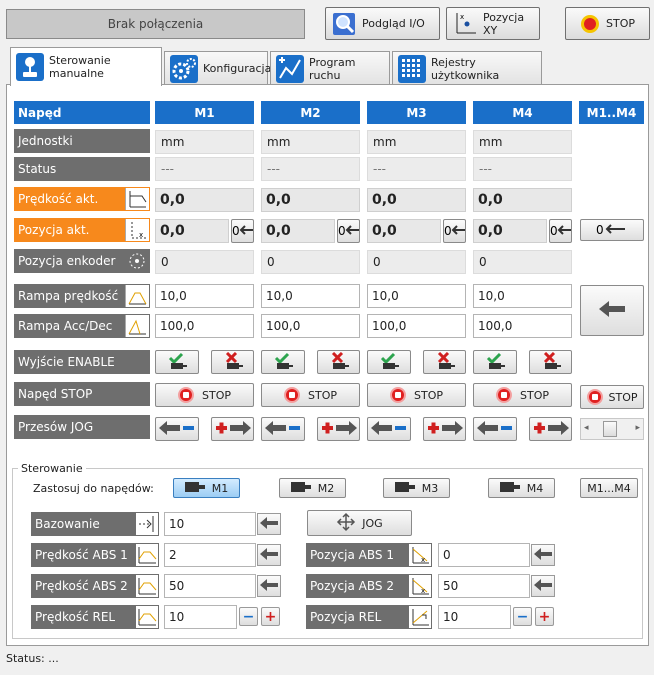  What do you see at coordinates (82, 199) in the screenshot?
I see `speed-actual-label: Prędkość akt.` at bounding box center [82, 199].